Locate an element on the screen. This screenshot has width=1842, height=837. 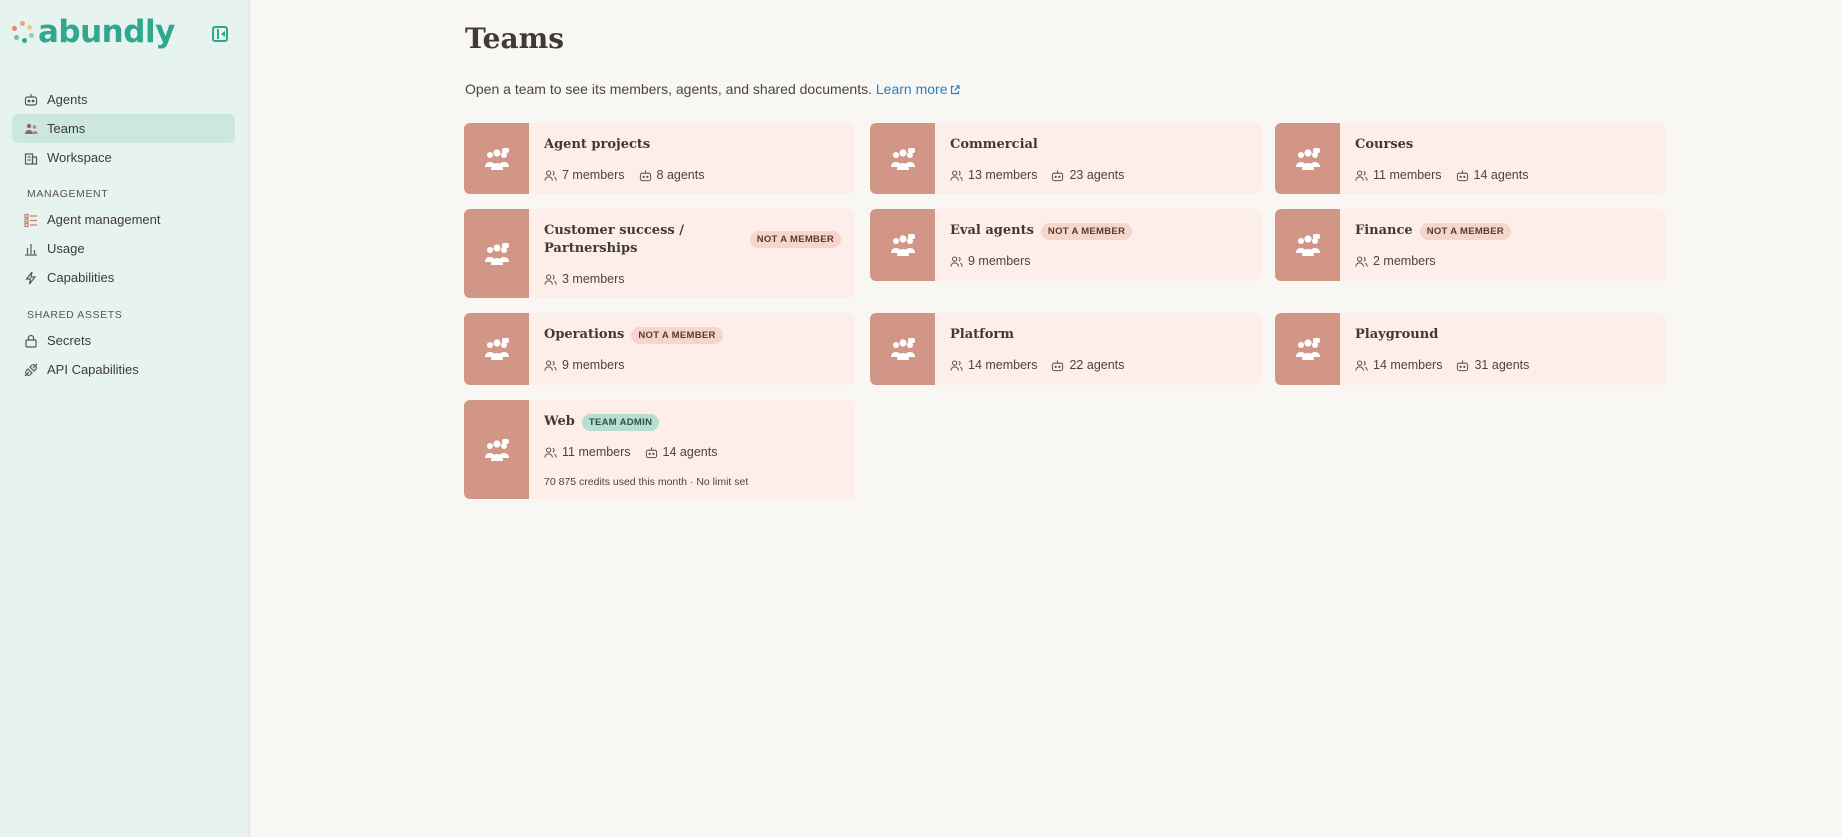
nav-item-secrets: Secrets is located at coordinates (123, 340).